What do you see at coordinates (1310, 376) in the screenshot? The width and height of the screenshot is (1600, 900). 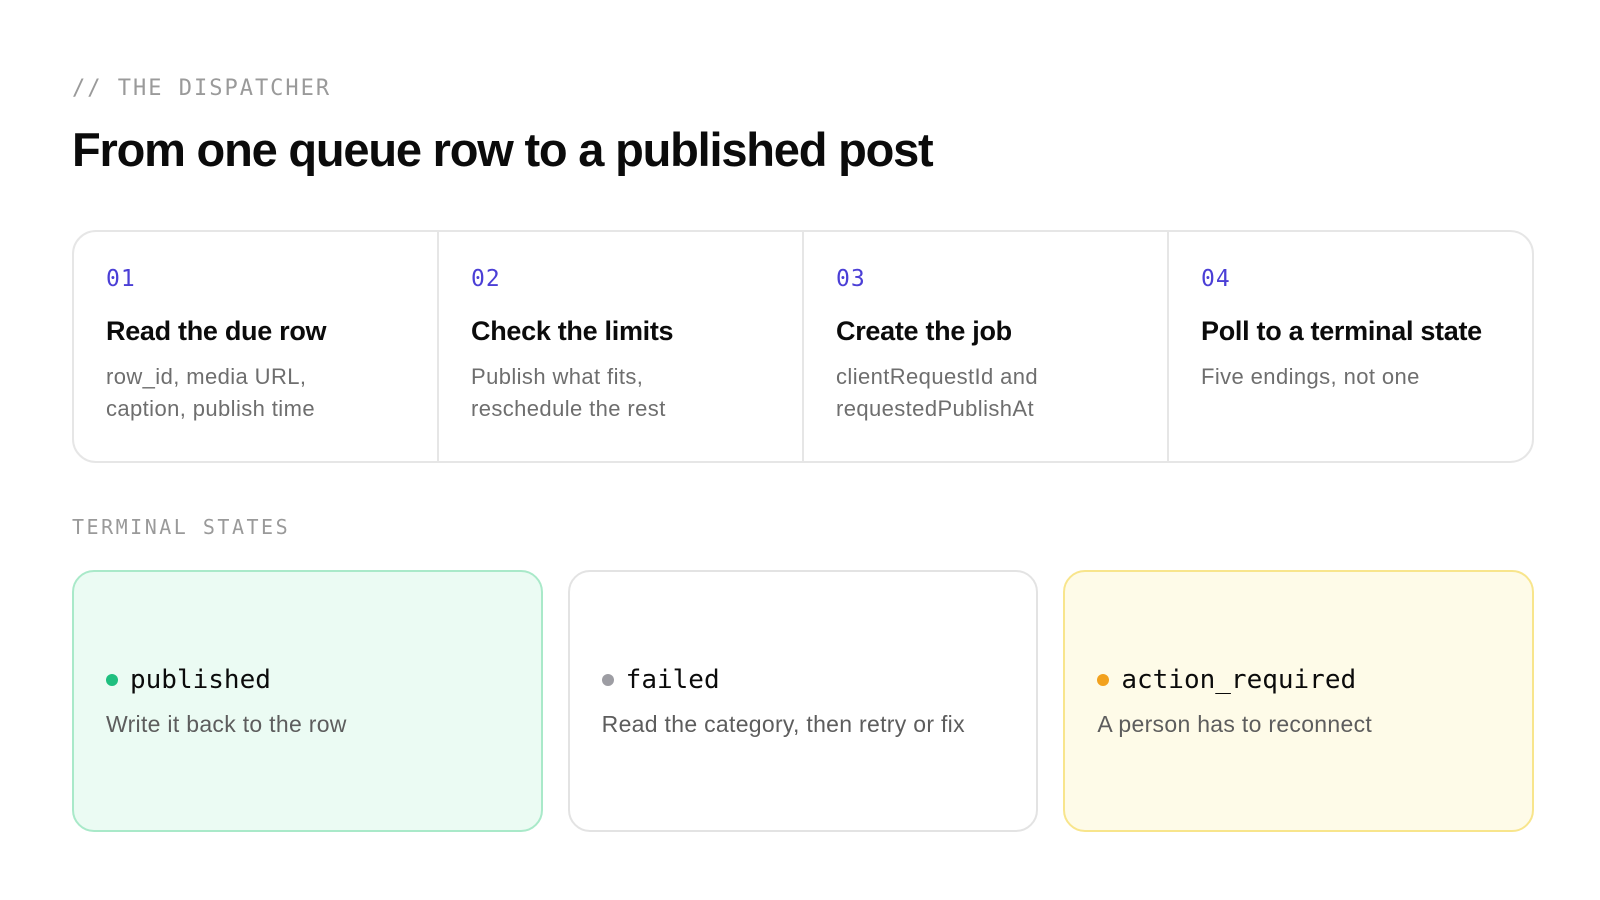 I see `step-description-line: Five endings, not one` at bounding box center [1310, 376].